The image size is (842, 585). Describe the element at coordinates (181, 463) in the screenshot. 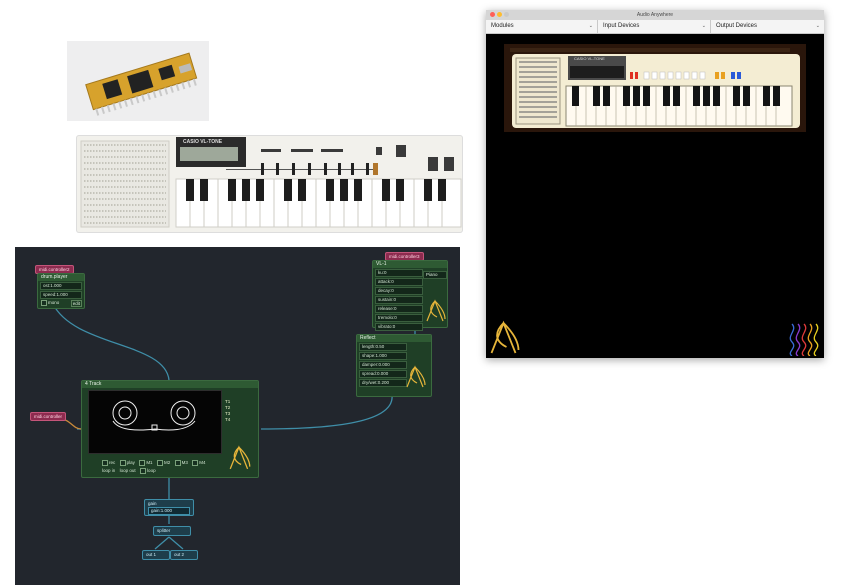

I see `m3-toggle: M3` at that location.